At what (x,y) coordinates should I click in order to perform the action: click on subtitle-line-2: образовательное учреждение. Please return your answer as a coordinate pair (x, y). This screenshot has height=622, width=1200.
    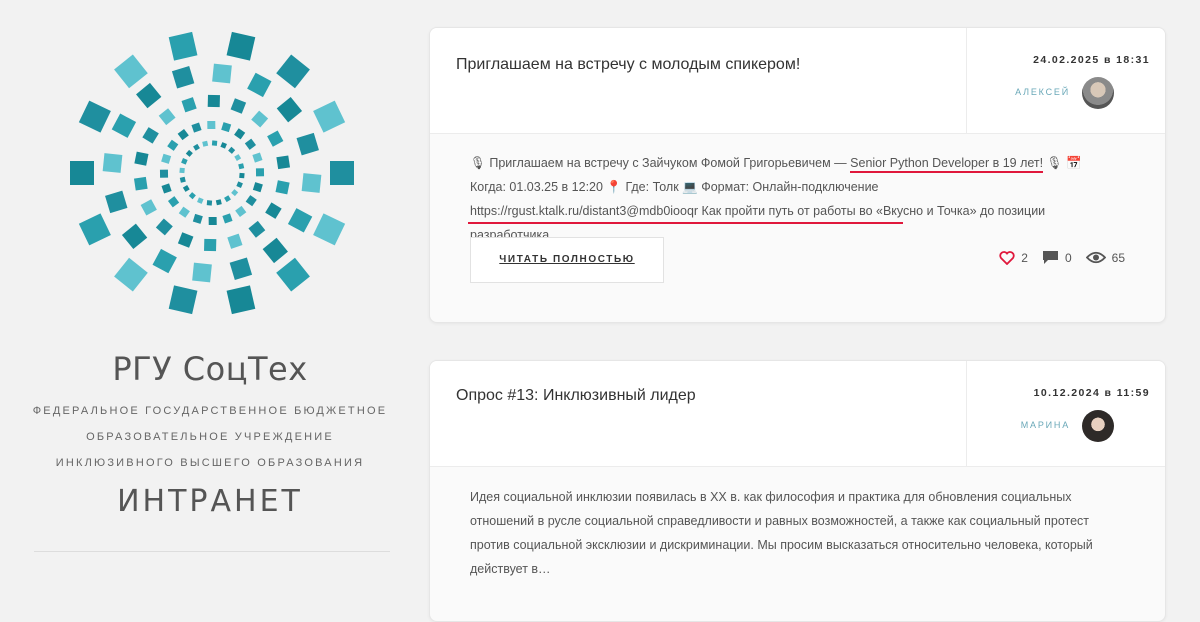
    Looking at the image, I should click on (210, 437).